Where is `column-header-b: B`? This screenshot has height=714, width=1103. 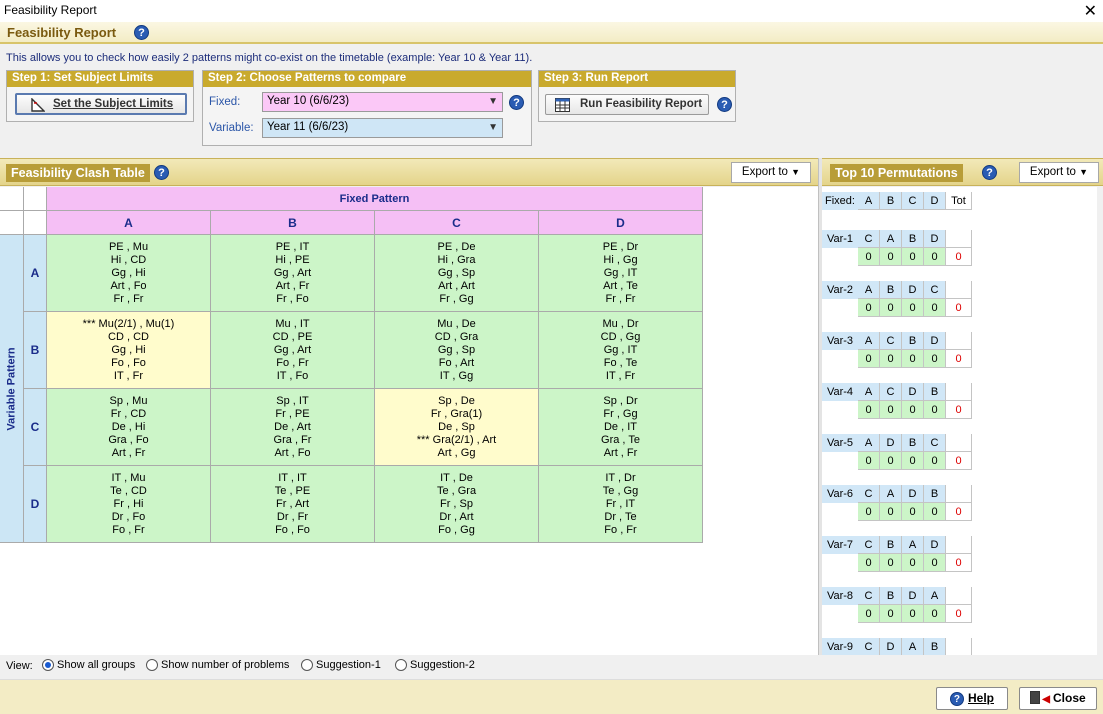 column-header-b: B is located at coordinates (293, 223).